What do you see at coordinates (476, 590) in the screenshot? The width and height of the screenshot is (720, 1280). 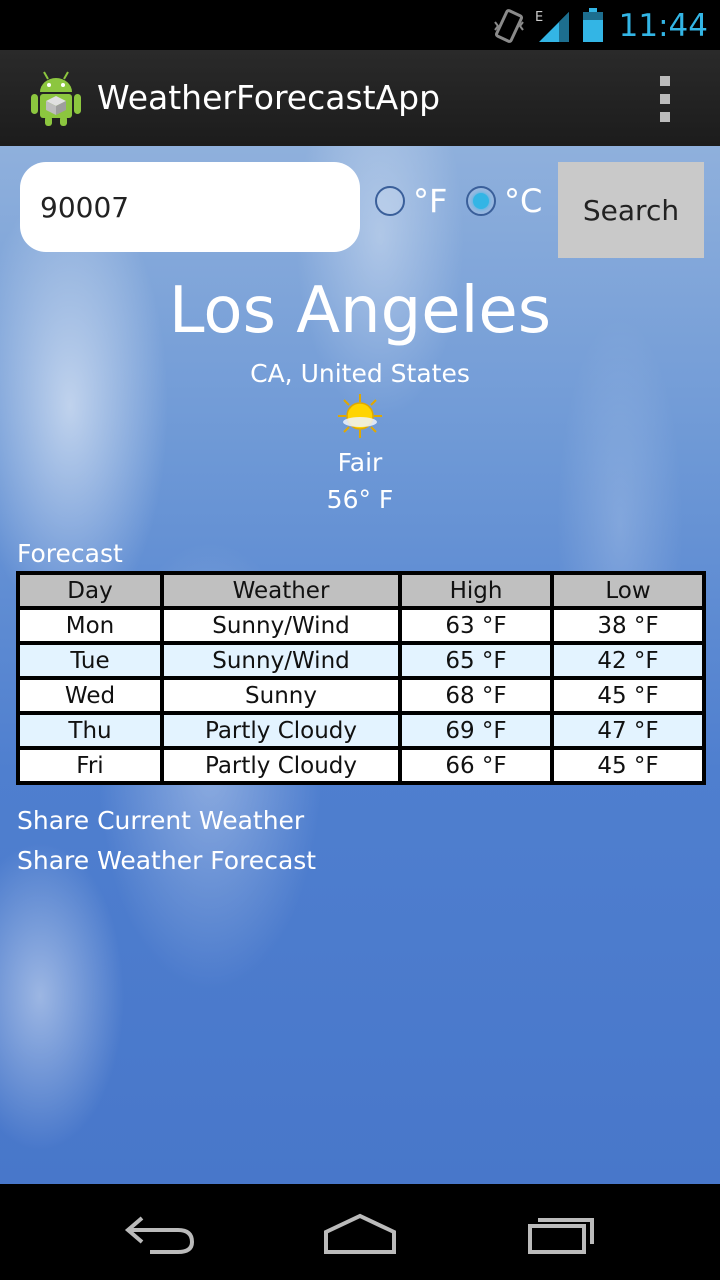 I see `header-high: High` at bounding box center [476, 590].